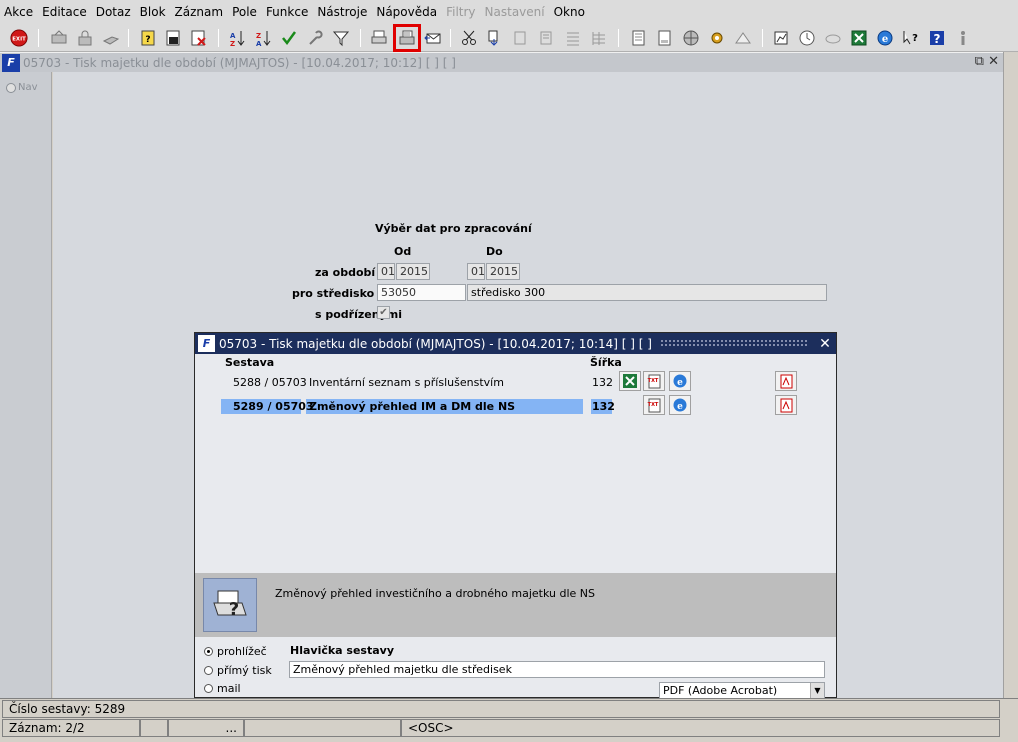 This screenshot has height=742, width=1018. What do you see at coordinates (244, 12) in the screenshot?
I see `menu-pole: Pole` at bounding box center [244, 12].